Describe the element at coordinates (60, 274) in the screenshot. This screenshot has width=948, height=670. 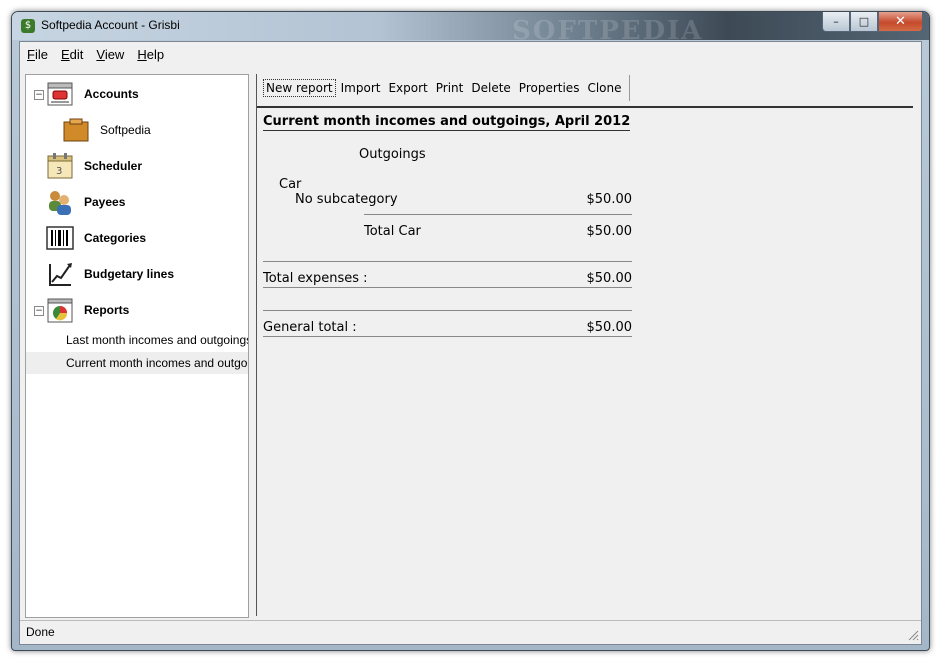
I see `chart-icon` at that location.